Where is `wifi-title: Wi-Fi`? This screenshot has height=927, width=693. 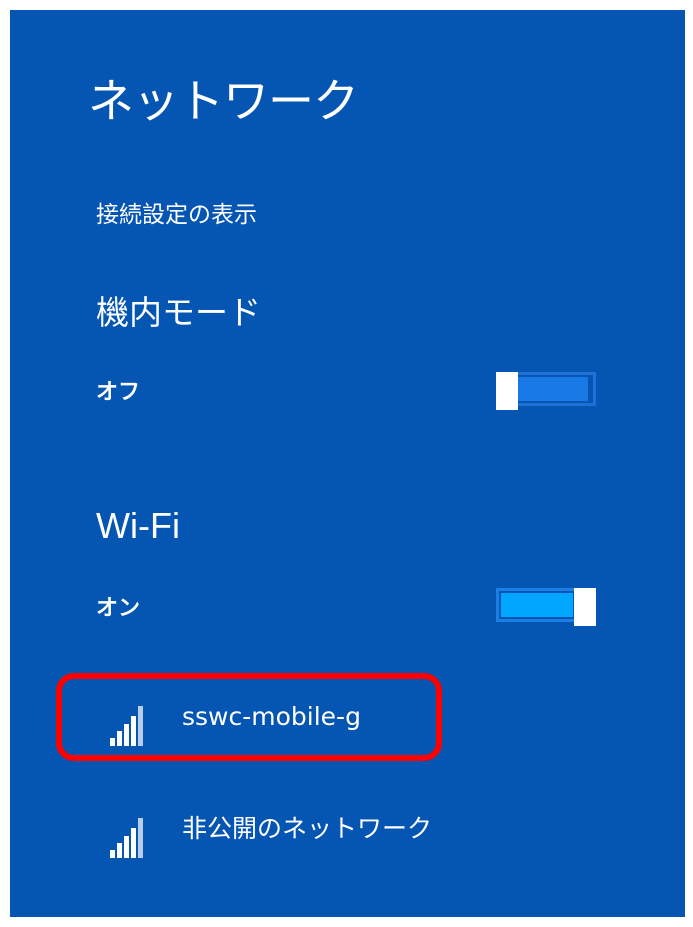 wifi-title: Wi-Fi is located at coordinates (138, 525).